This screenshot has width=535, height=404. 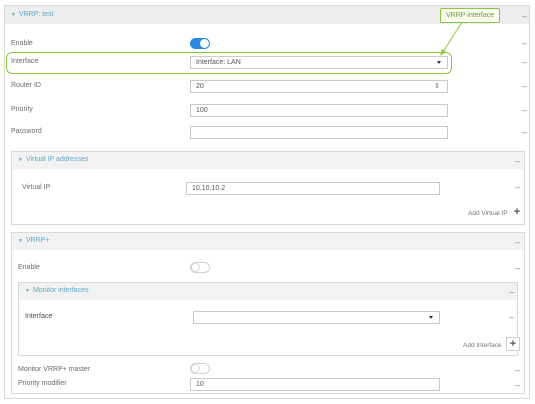 What do you see at coordinates (268, 160) in the screenshot?
I see `virtual-ip-header` at bounding box center [268, 160].